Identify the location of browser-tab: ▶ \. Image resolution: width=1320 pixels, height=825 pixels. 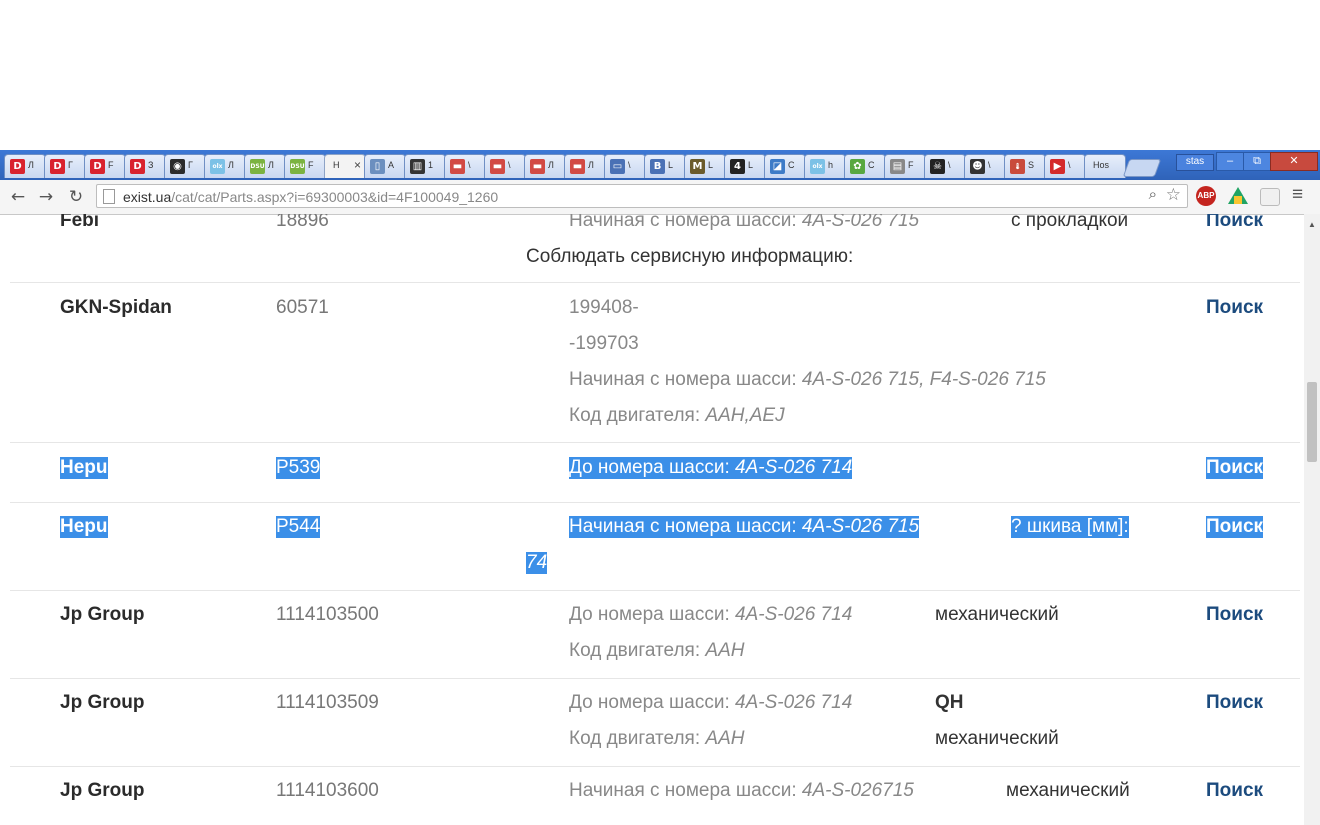
(1065, 166).